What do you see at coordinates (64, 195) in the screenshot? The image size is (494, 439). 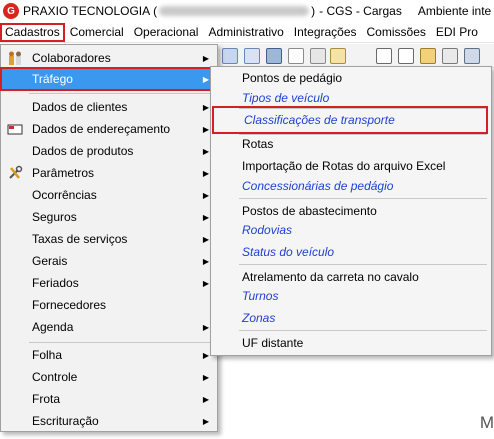 I see `menu-item-label: Ocorrências` at bounding box center [64, 195].